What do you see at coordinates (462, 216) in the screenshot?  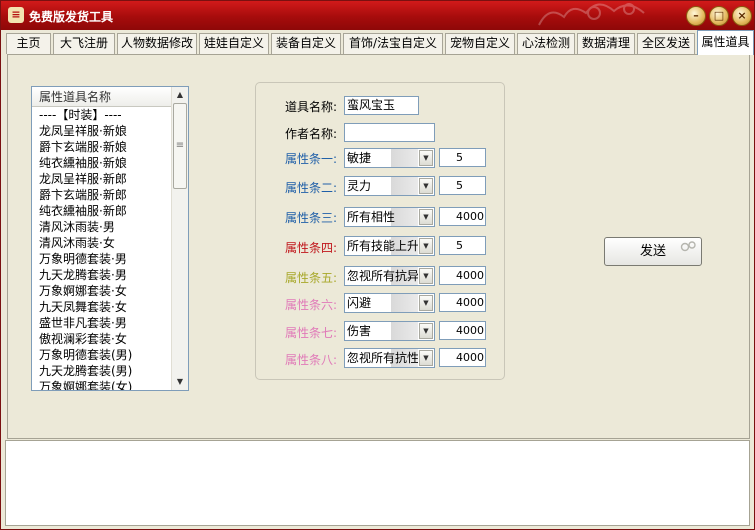 I see `attribute-3-amount: 4000` at bounding box center [462, 216].